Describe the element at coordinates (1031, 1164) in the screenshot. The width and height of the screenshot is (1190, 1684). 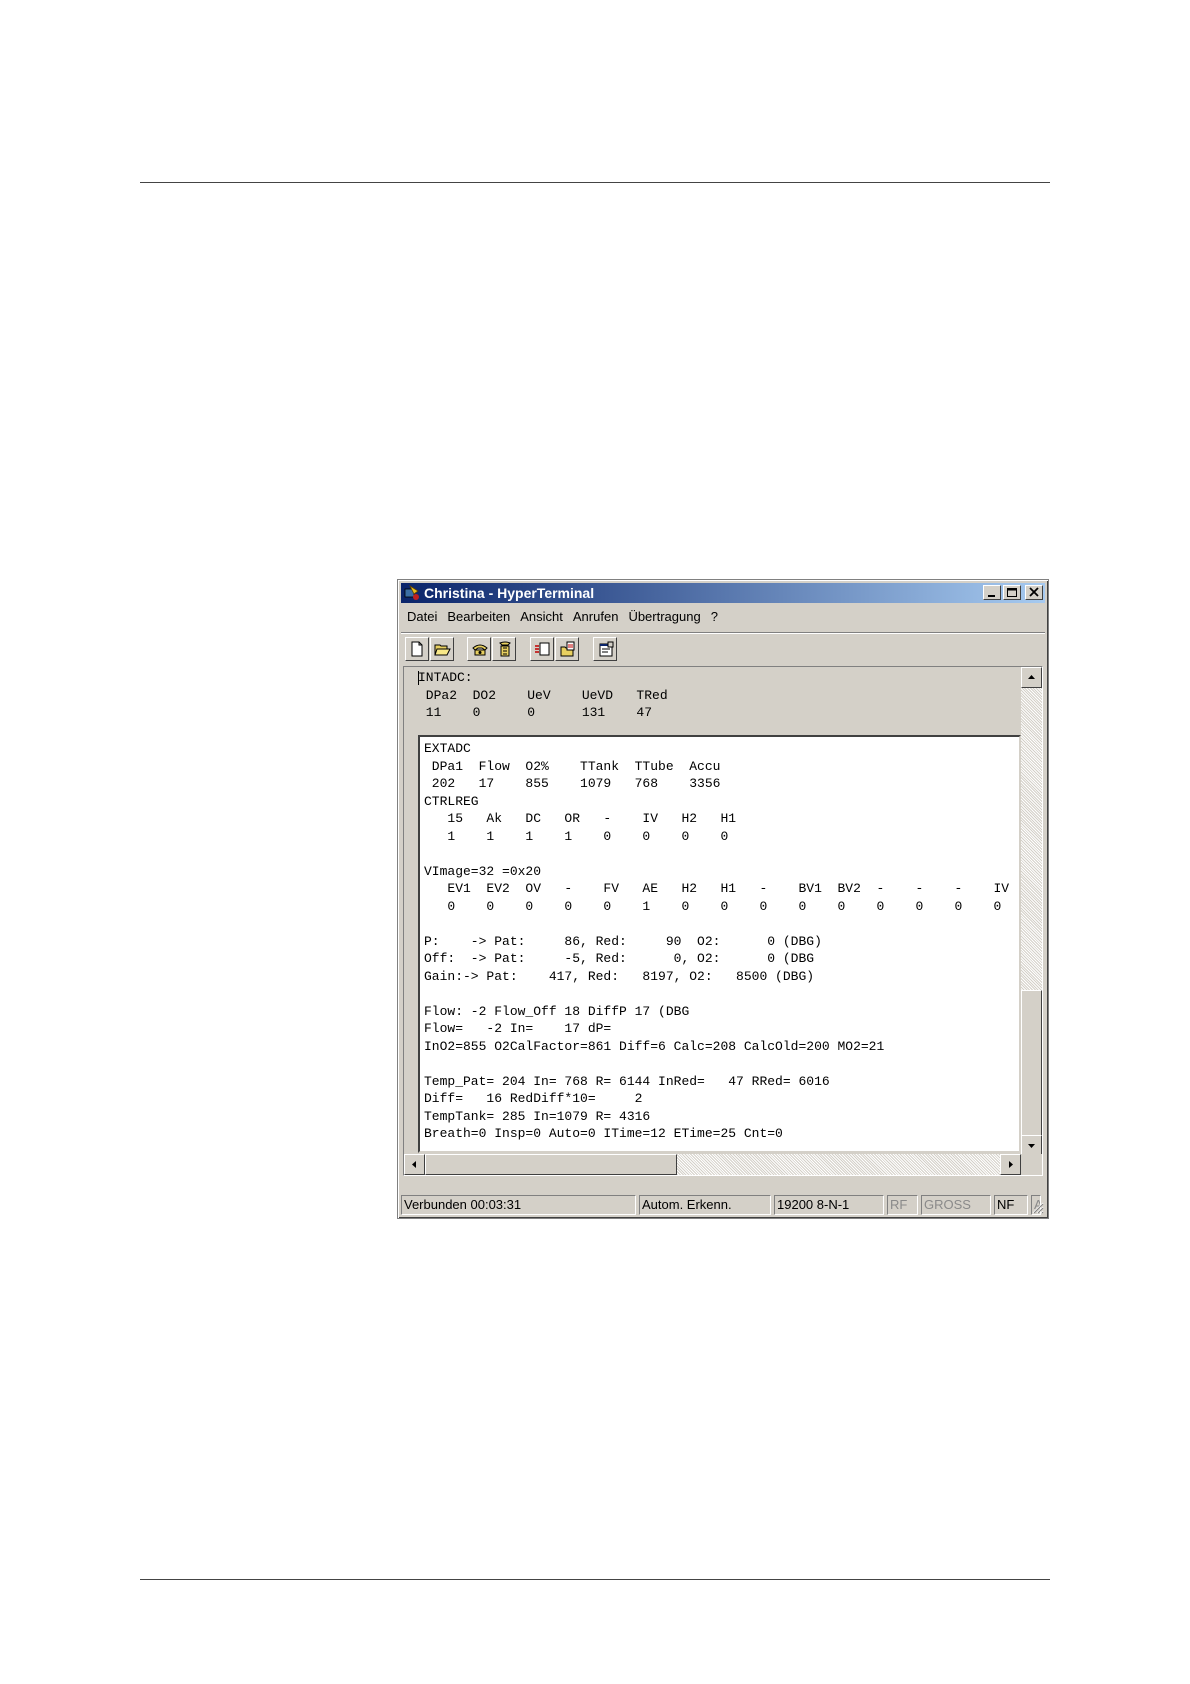
I see `scrollbar-corner` at that location.